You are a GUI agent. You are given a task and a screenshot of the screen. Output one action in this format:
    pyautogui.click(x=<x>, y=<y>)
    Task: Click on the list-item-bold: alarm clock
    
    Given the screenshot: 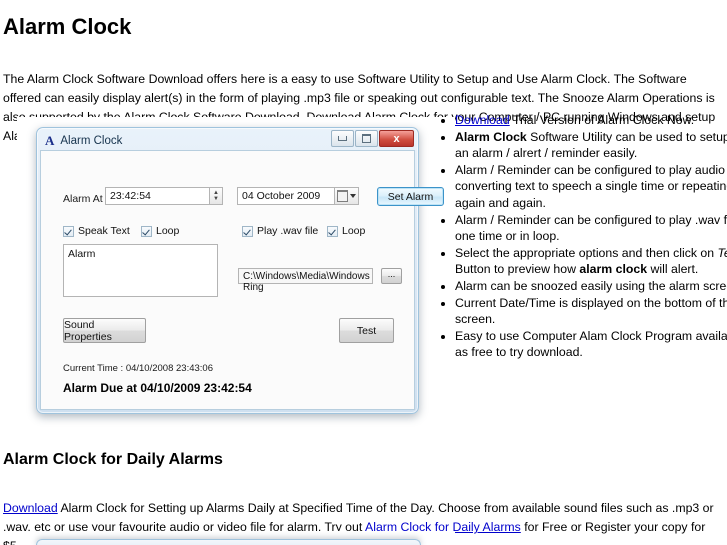 What is the action you would take?
    pyautogui.click(x=613, y=269)
    